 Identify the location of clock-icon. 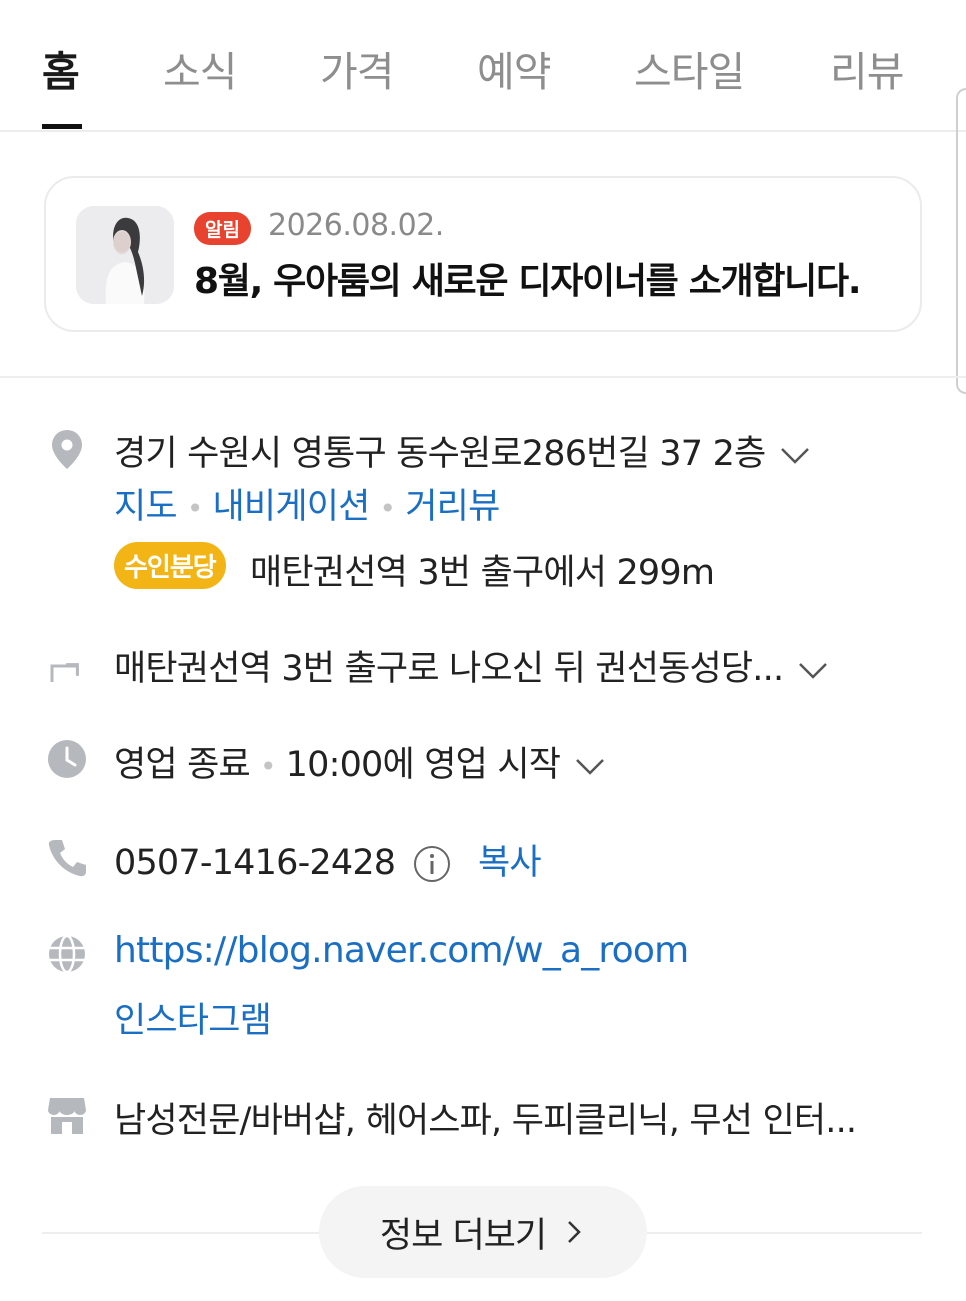
(67, 759).